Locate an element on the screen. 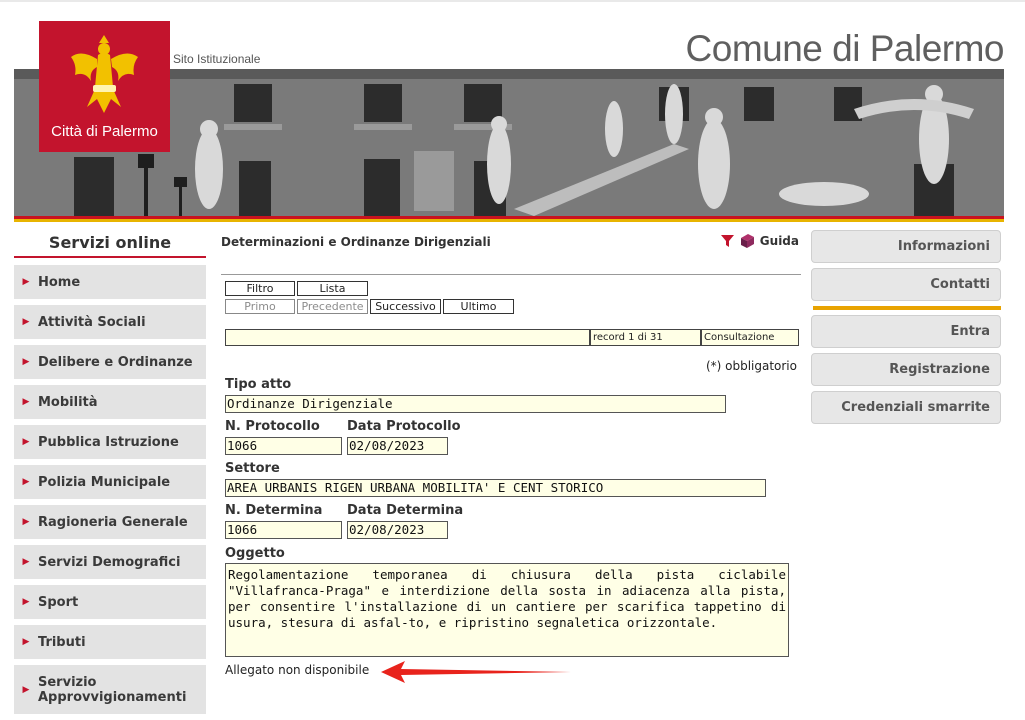 The height and width of the screenshot is (720, 1025). sidebar-item-sport: ▶ Sport is located at coordinates (110, 602).